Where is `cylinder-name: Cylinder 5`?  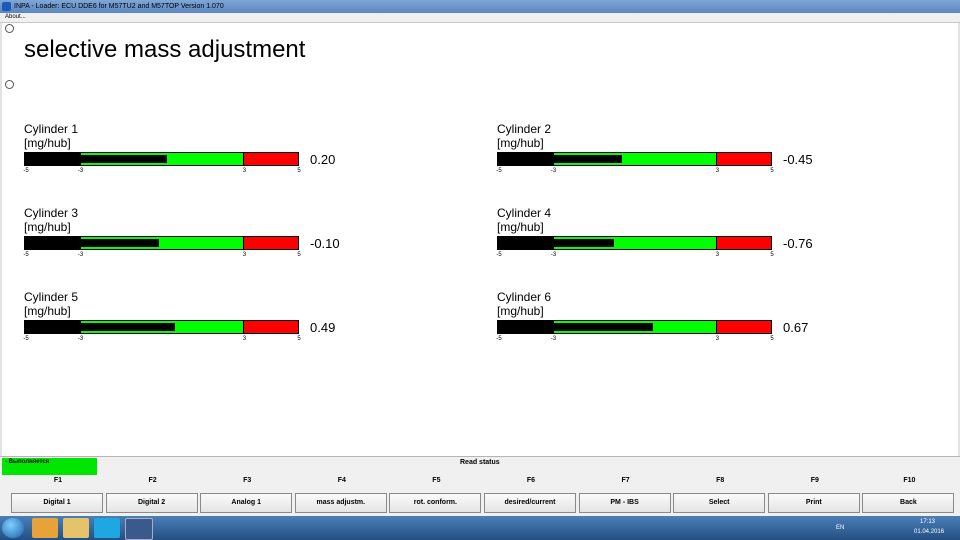
cylinder-name: Cylinder 5 is located at coordinates (51, 297).